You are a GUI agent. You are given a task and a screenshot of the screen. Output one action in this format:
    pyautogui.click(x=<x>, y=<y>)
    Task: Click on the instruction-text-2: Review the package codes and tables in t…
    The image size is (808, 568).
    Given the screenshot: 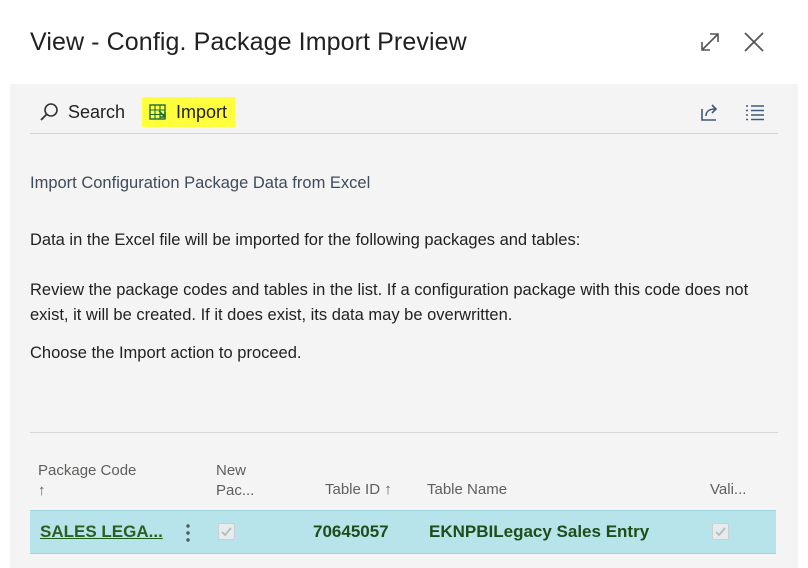 What is the action you would take?
    pyautogui.click(x=389, y=302)
    